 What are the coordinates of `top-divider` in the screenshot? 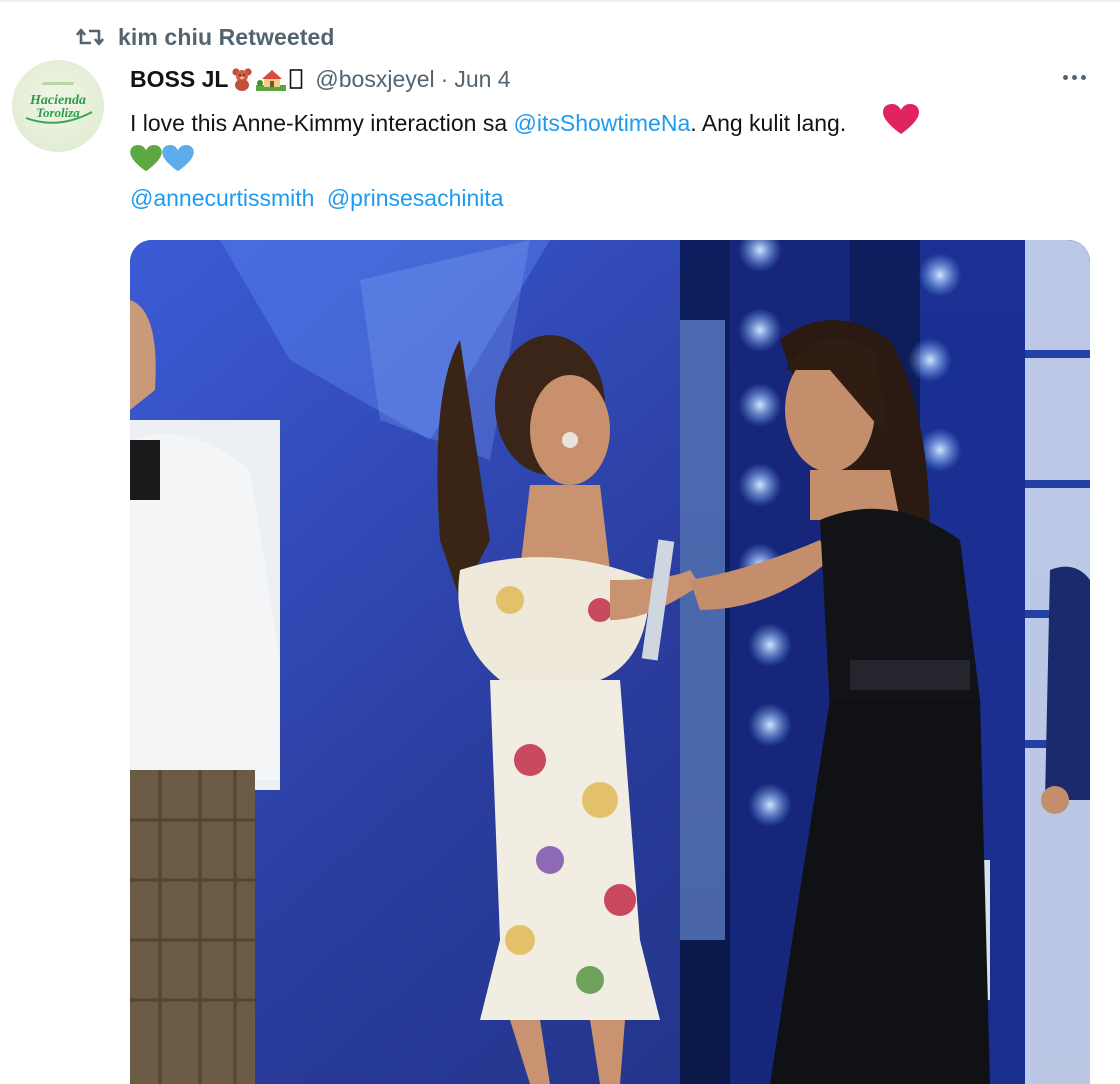 It's located at (560, 1).